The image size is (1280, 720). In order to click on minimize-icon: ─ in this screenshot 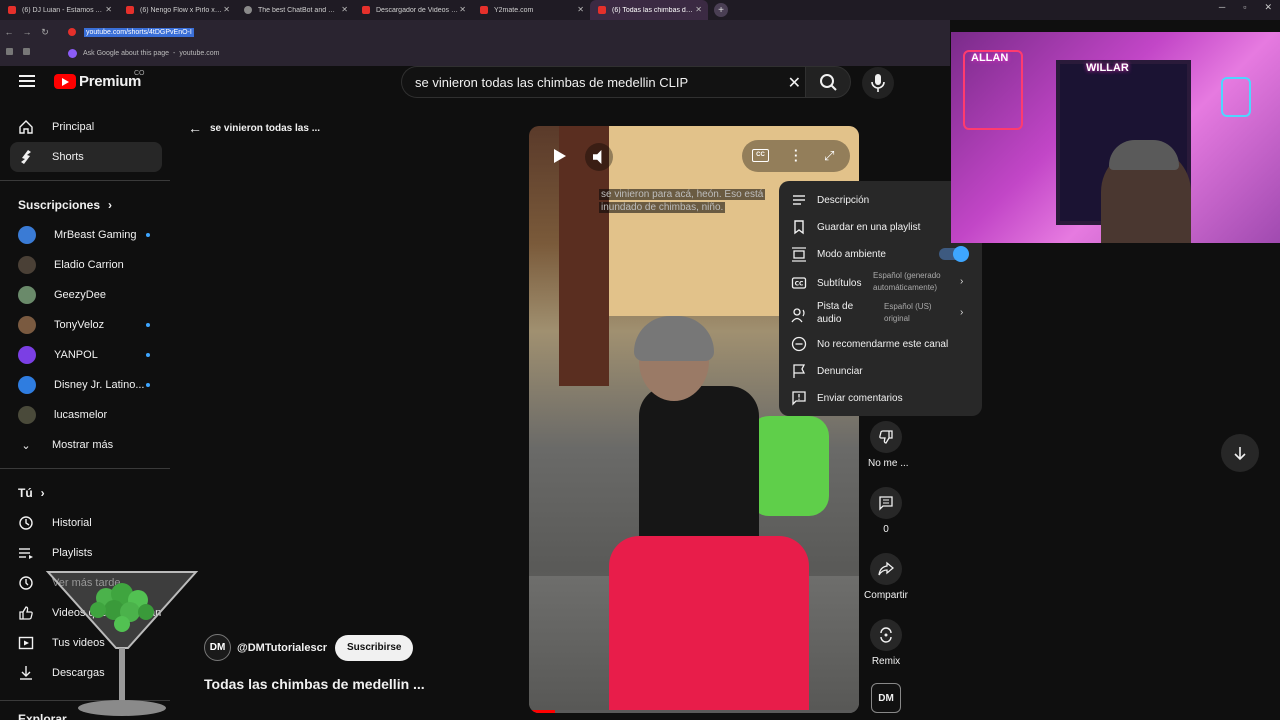, I will do `click(1222, 7)`.